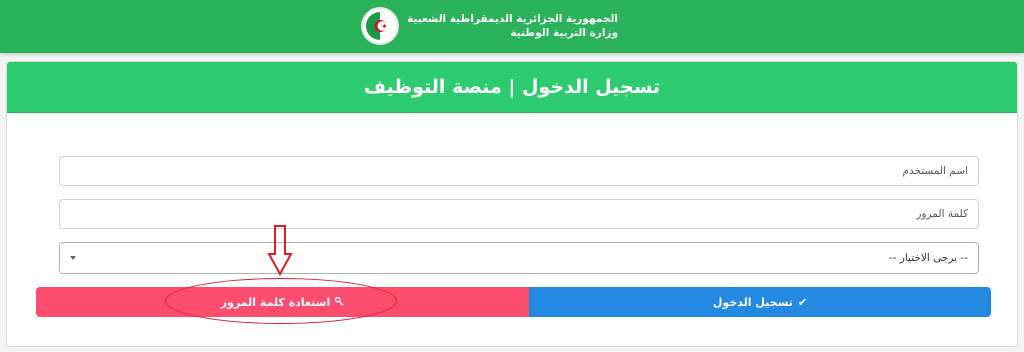 The height and width of the screenshot is (352, 1024). Describe the element at coordinates (519, 214) in the screenshot. I see `password-input` at that location.